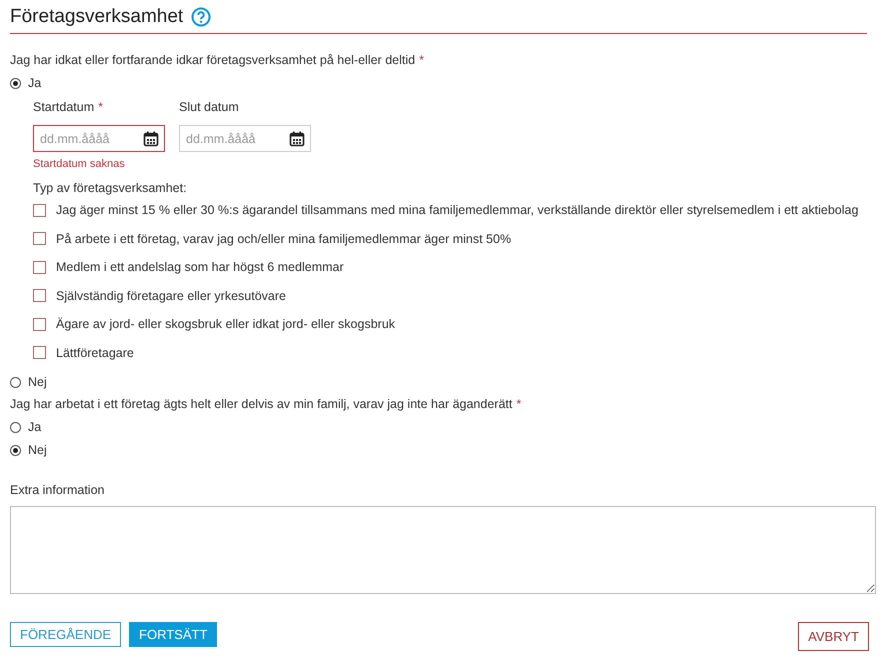  Describe the element at coordinates (209, 107) in the screenshot. I see `field-label: Slut datum` at that location.